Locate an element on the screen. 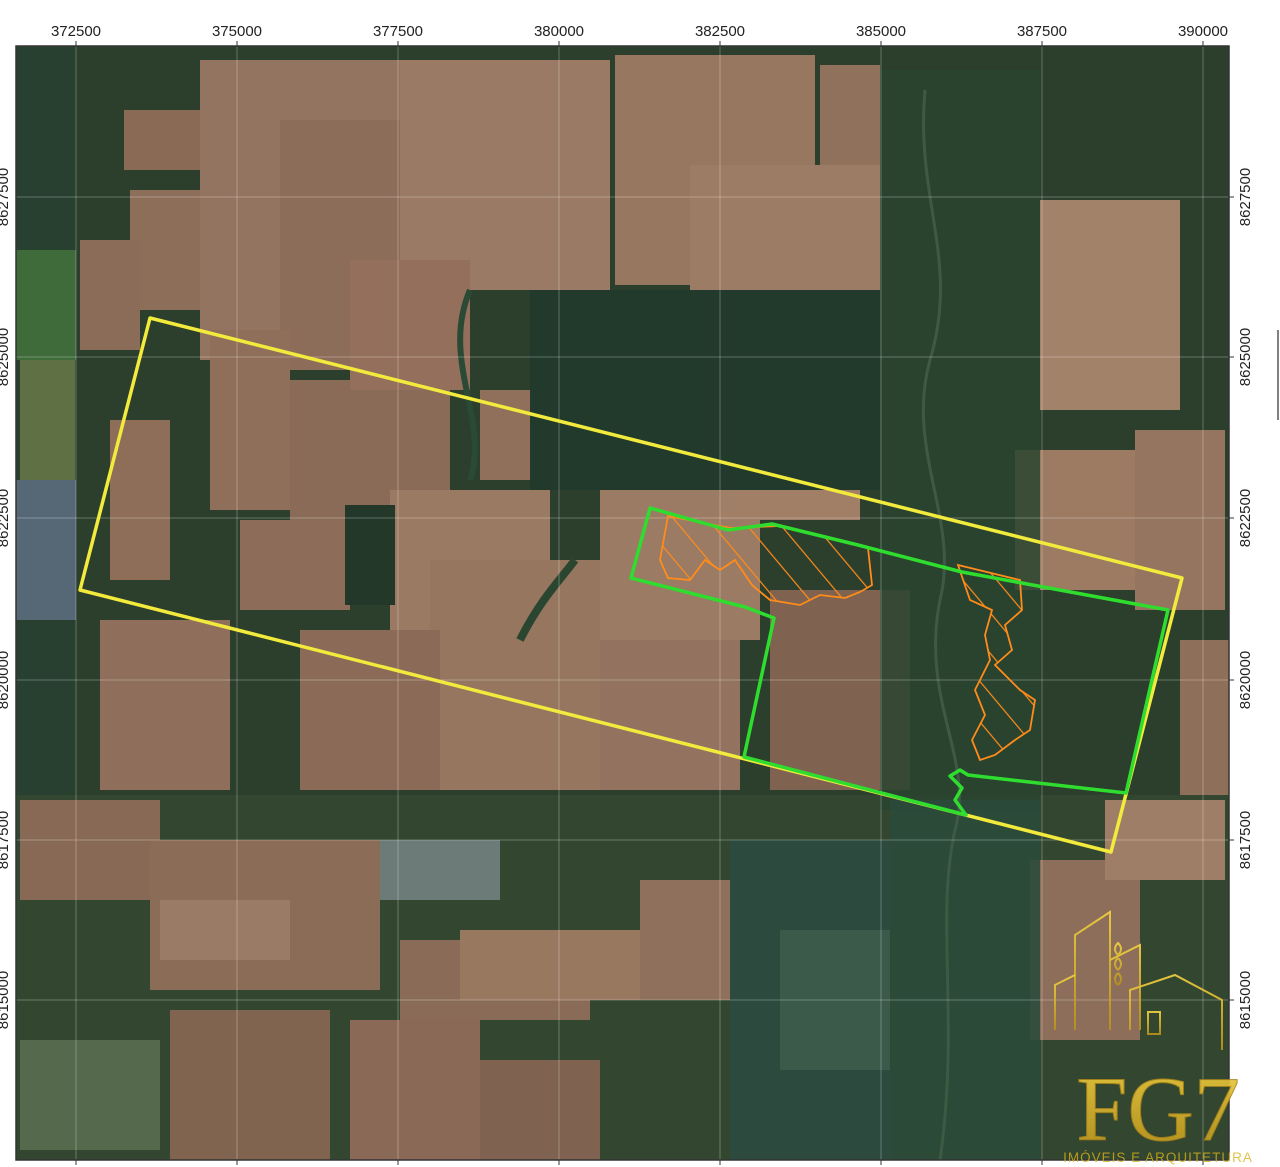 The height and width of the screenshot is (1167, 1280). right-tick-label: 8617500 is located at coordinates (1245, 840).